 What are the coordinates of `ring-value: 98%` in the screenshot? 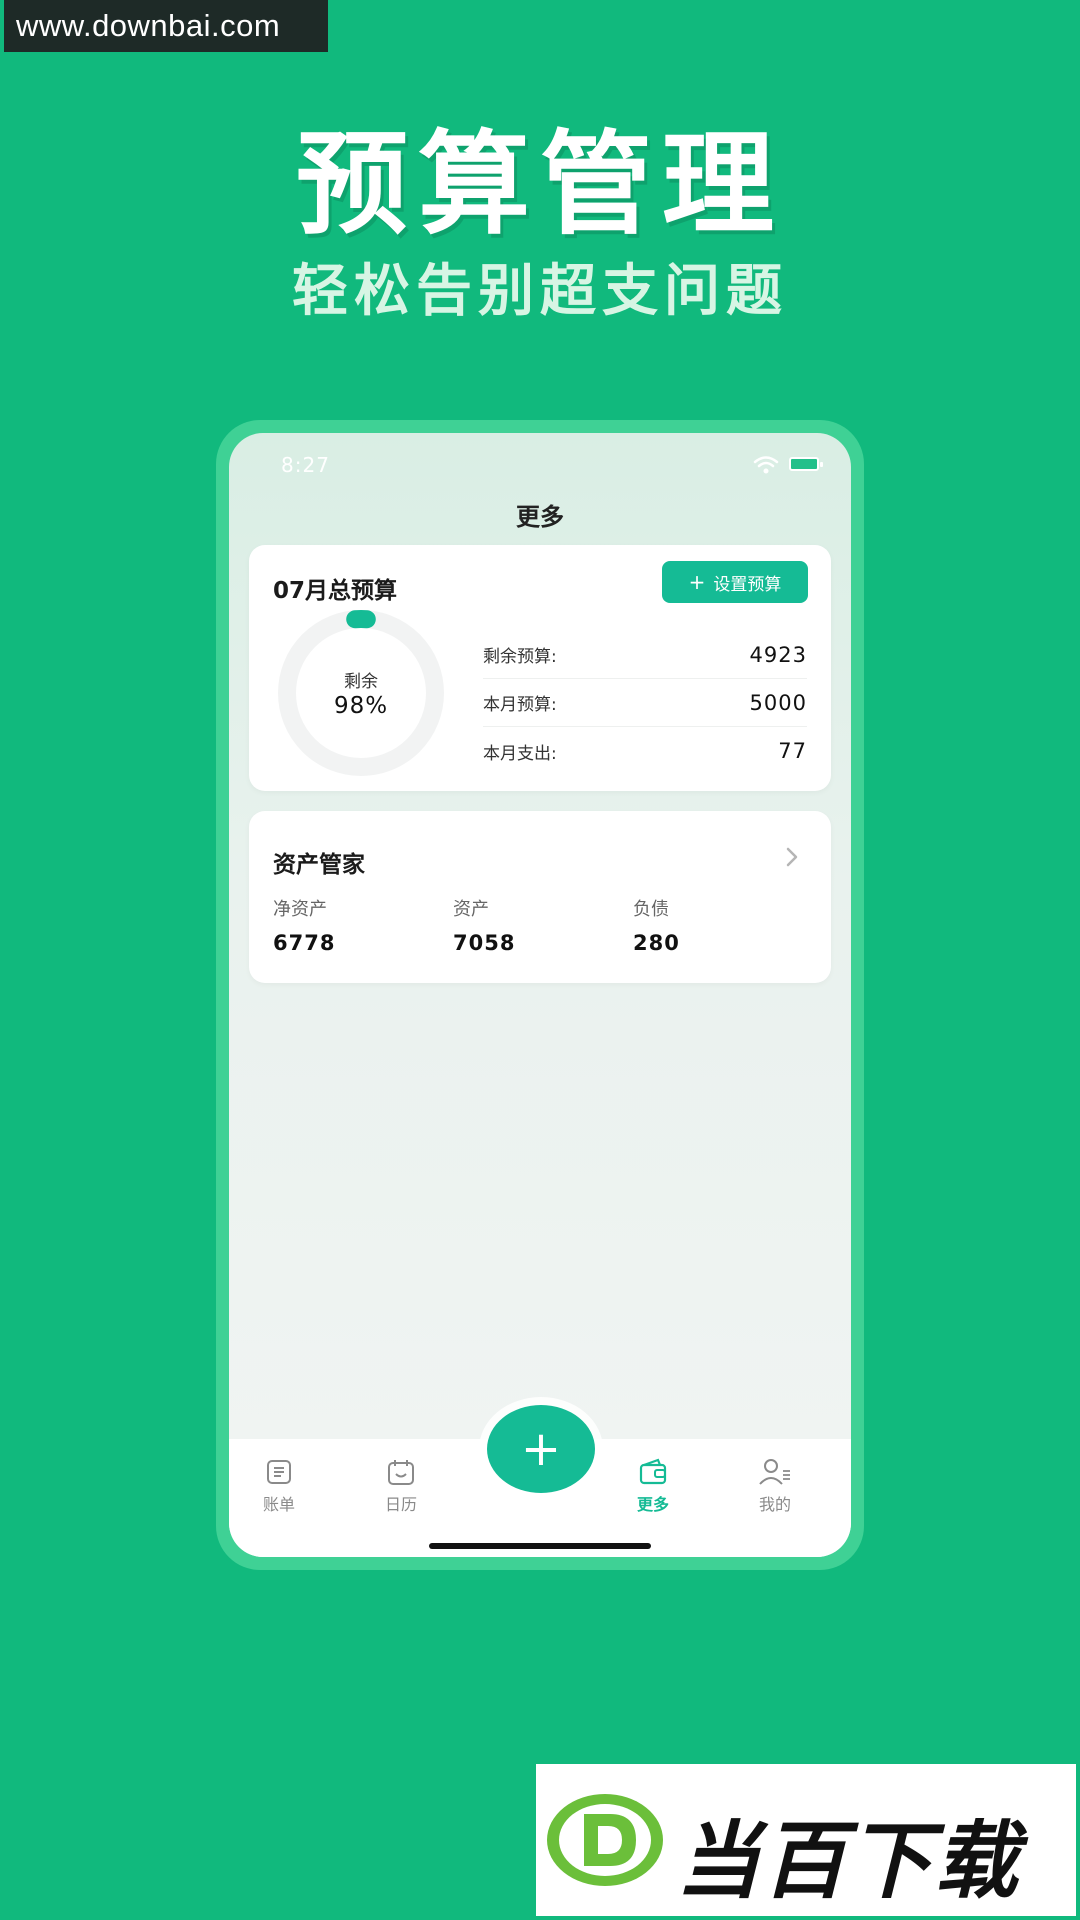 It's located at (361, 706).